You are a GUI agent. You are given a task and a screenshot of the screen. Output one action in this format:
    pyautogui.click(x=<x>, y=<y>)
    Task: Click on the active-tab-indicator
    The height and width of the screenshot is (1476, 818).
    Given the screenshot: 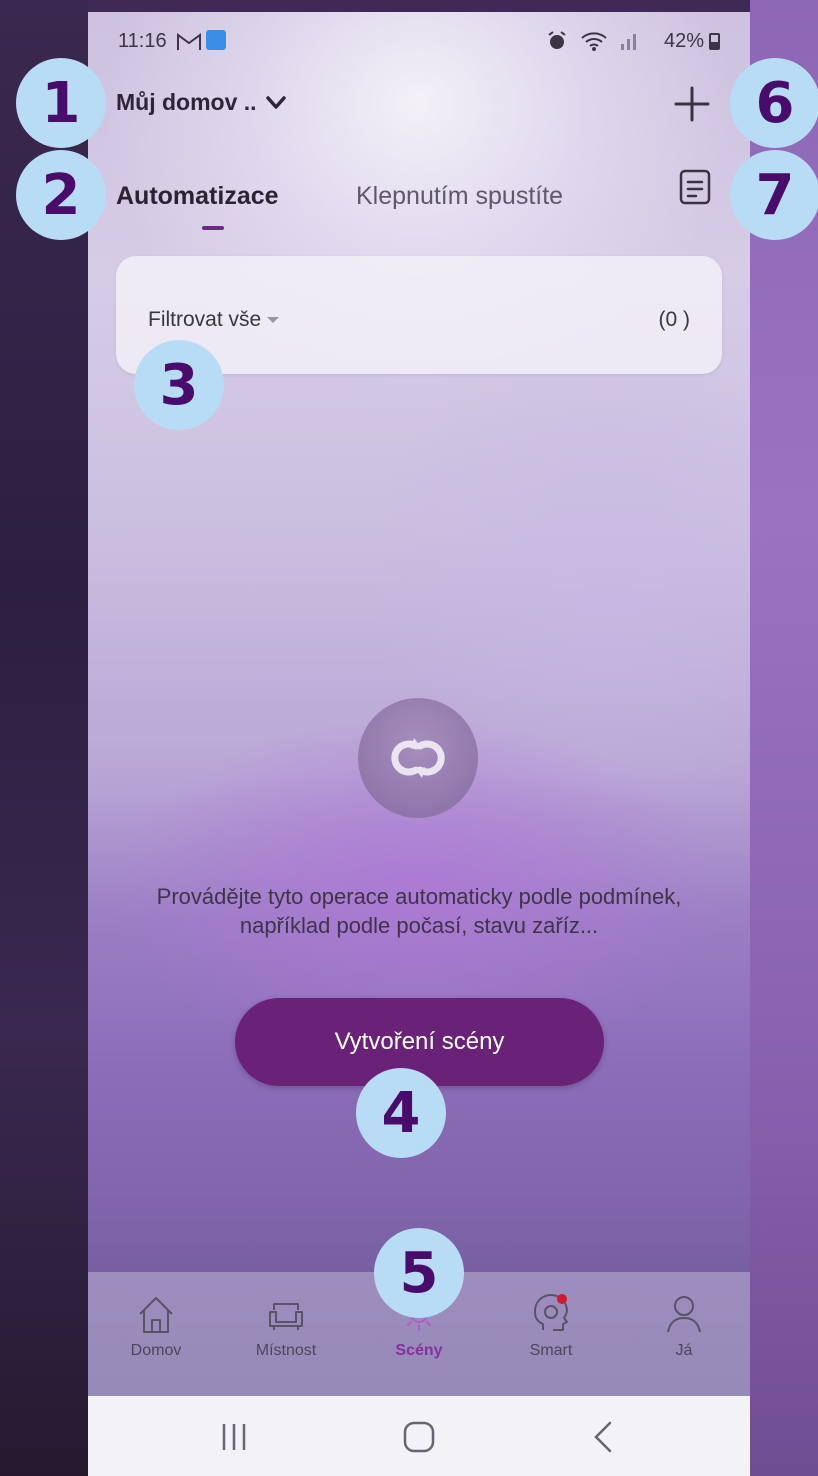 What is the action you would take?
    pyautogui.click(x=213, y=228)
    